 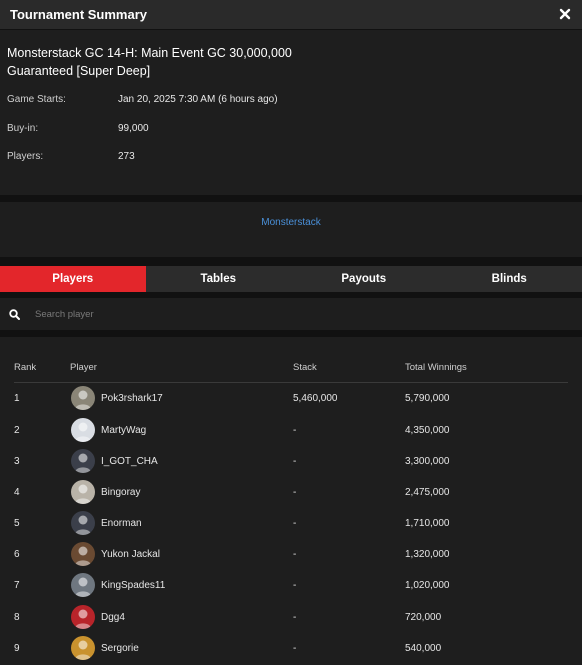 What do you see at coordinates (17, 617) in the screenshot?
I see `rank-cell: 8` at bounding box center [17, 617].